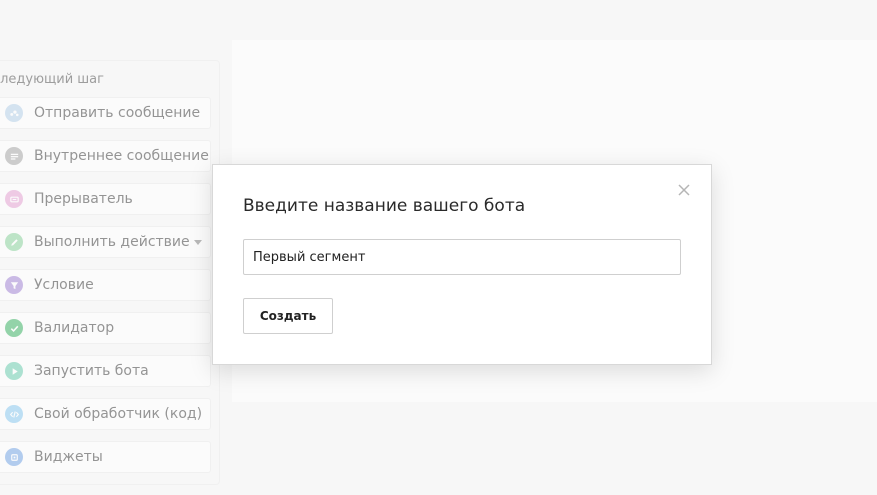 This screenshot has width=877, height=495. Describe the element at coordinates (117, 113) in the screenshot. I see `step-item-label: Отправить сообщение` at that location.